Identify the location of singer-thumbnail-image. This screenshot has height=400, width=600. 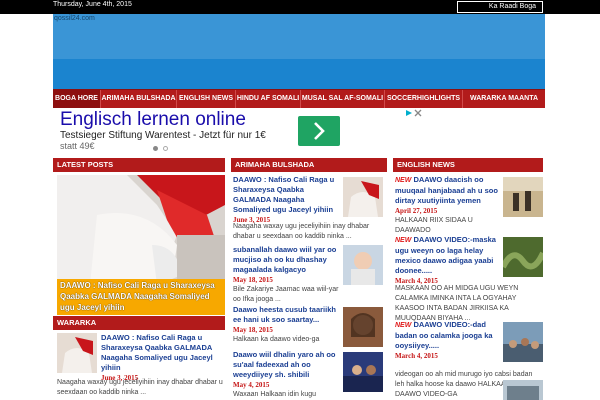
(363, 327).